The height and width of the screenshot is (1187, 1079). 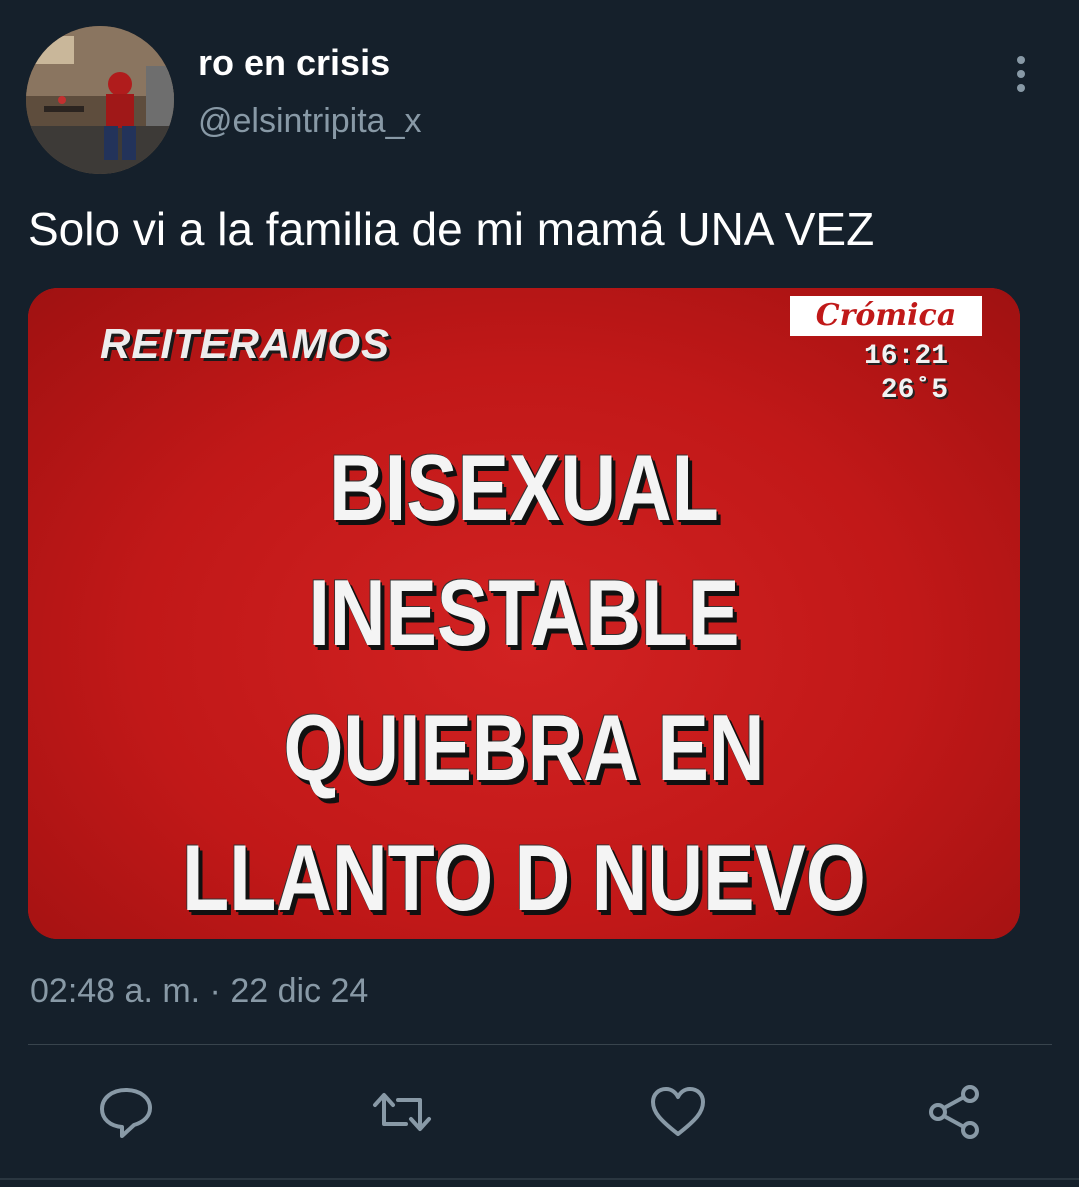 I want to click on avatar, so click(x=100, y=100).